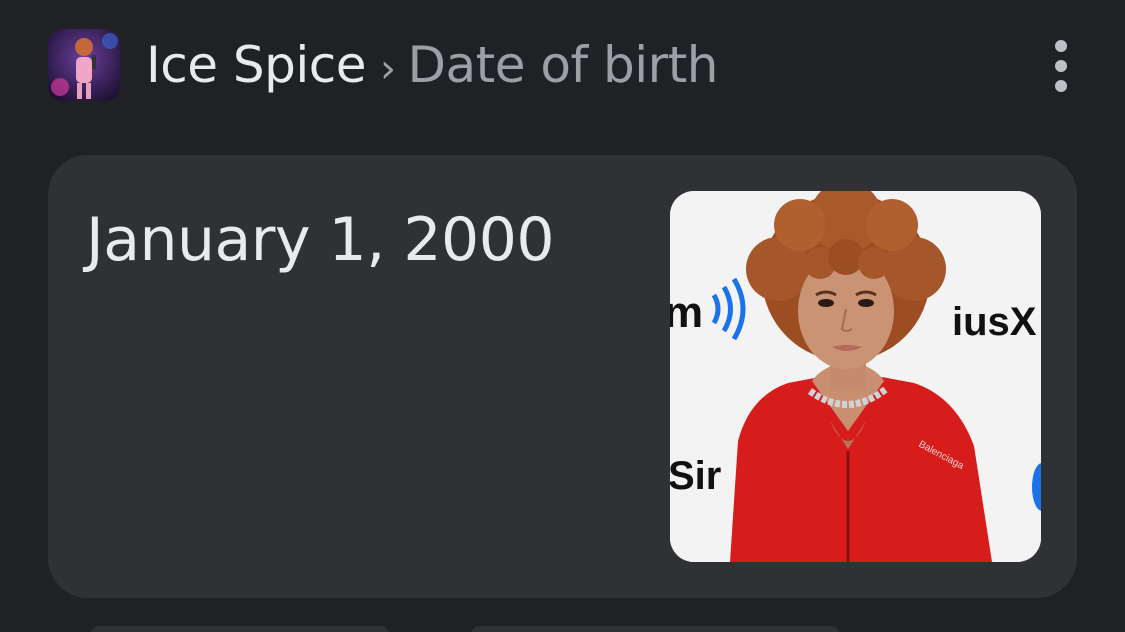  I want to click on panel-header: Ice Spice › Date of birth, so click(568, 65).